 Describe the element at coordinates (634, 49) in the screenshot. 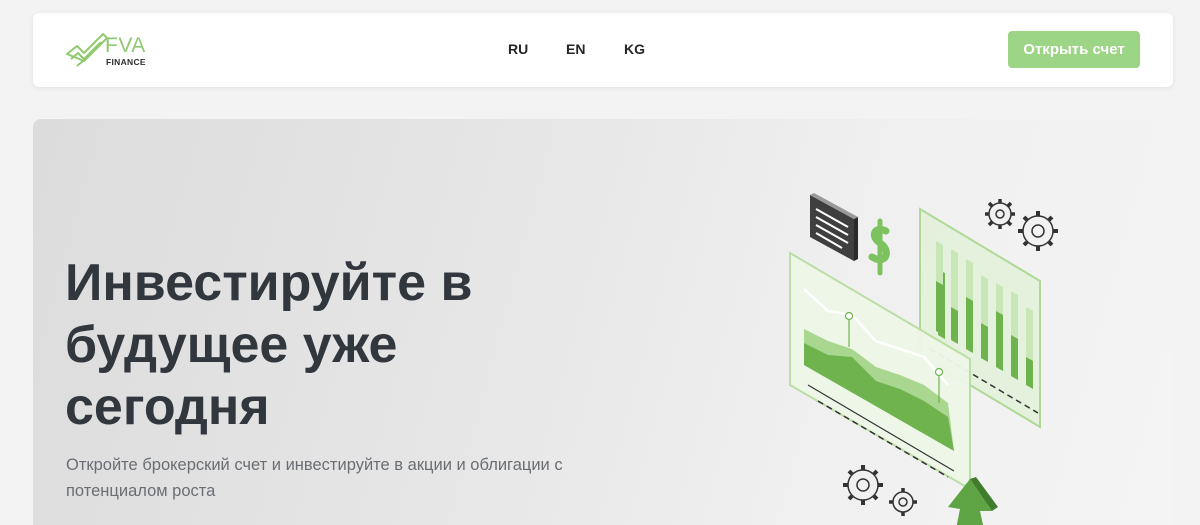

I see `lang-kg: KG` at that location.